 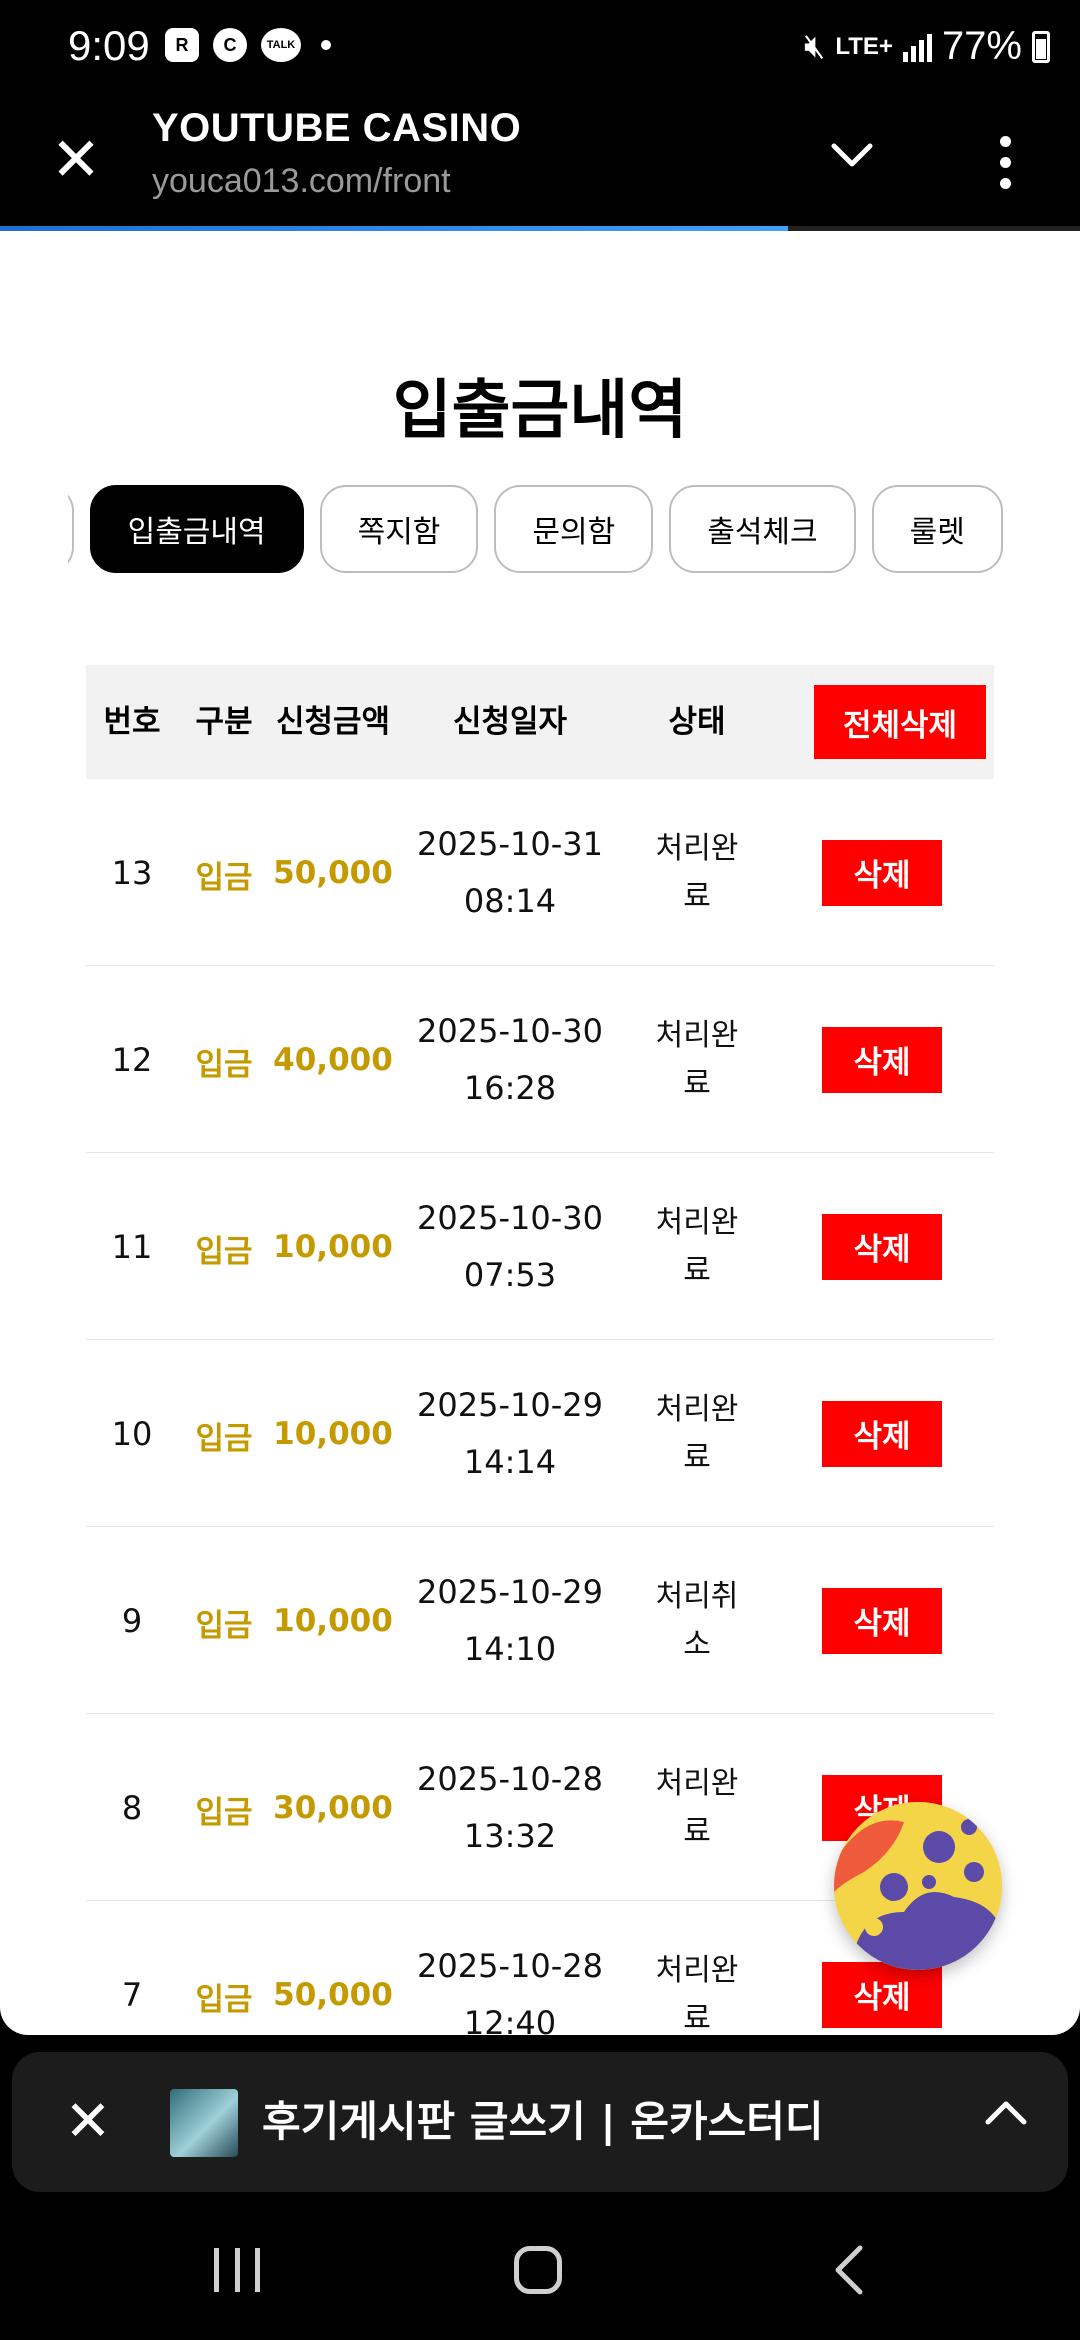 I want to click on table-row: 9 입금 10,000 2025-10-29 14:10 처리취소 삭제, so click(x=540, y=1620).